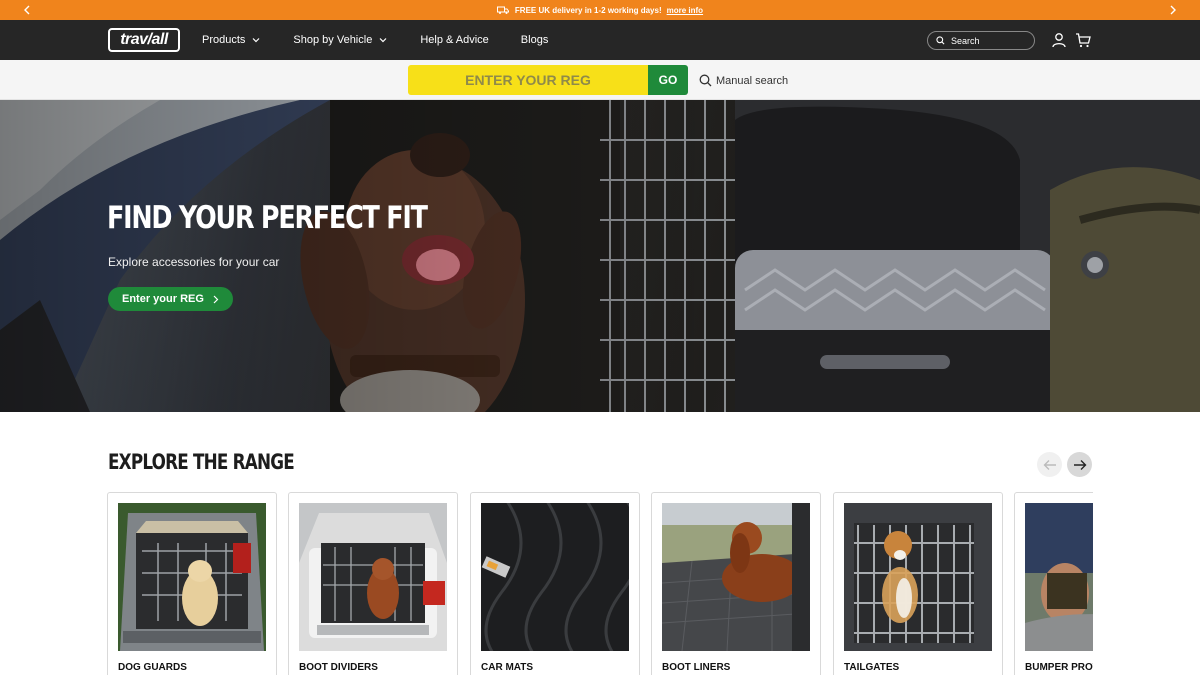  What do you see at coordinates (201, 462) in the screenshot?
I see `range-title: EXPLORE THE RANGE` at bounding box center [201, 462].